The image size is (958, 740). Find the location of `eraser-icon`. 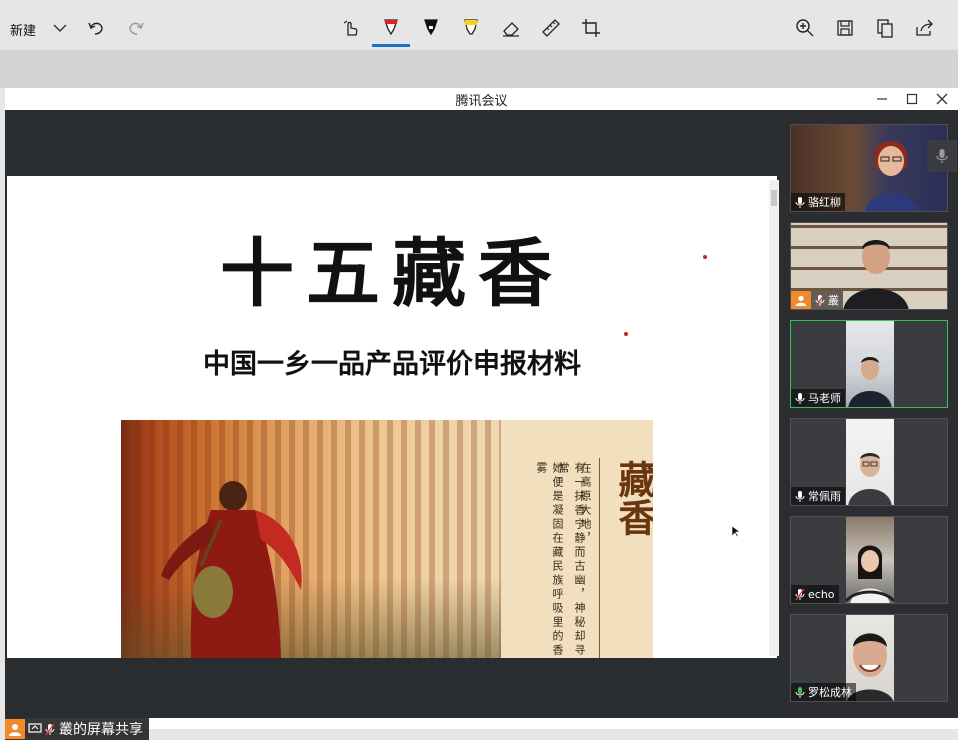

eraser-icon is located at coordinates (511, 28).